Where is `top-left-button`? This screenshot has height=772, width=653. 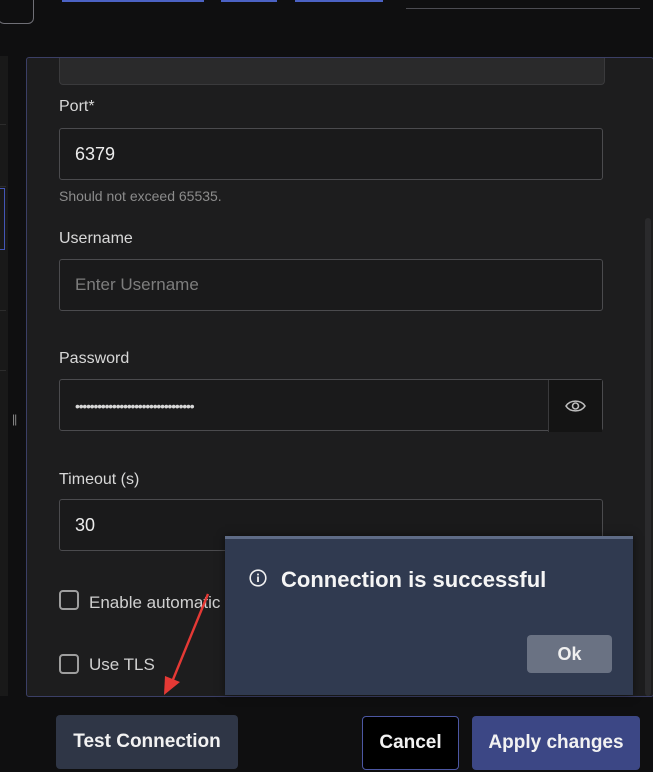
top-left-button is located at coordinates (17, 12).